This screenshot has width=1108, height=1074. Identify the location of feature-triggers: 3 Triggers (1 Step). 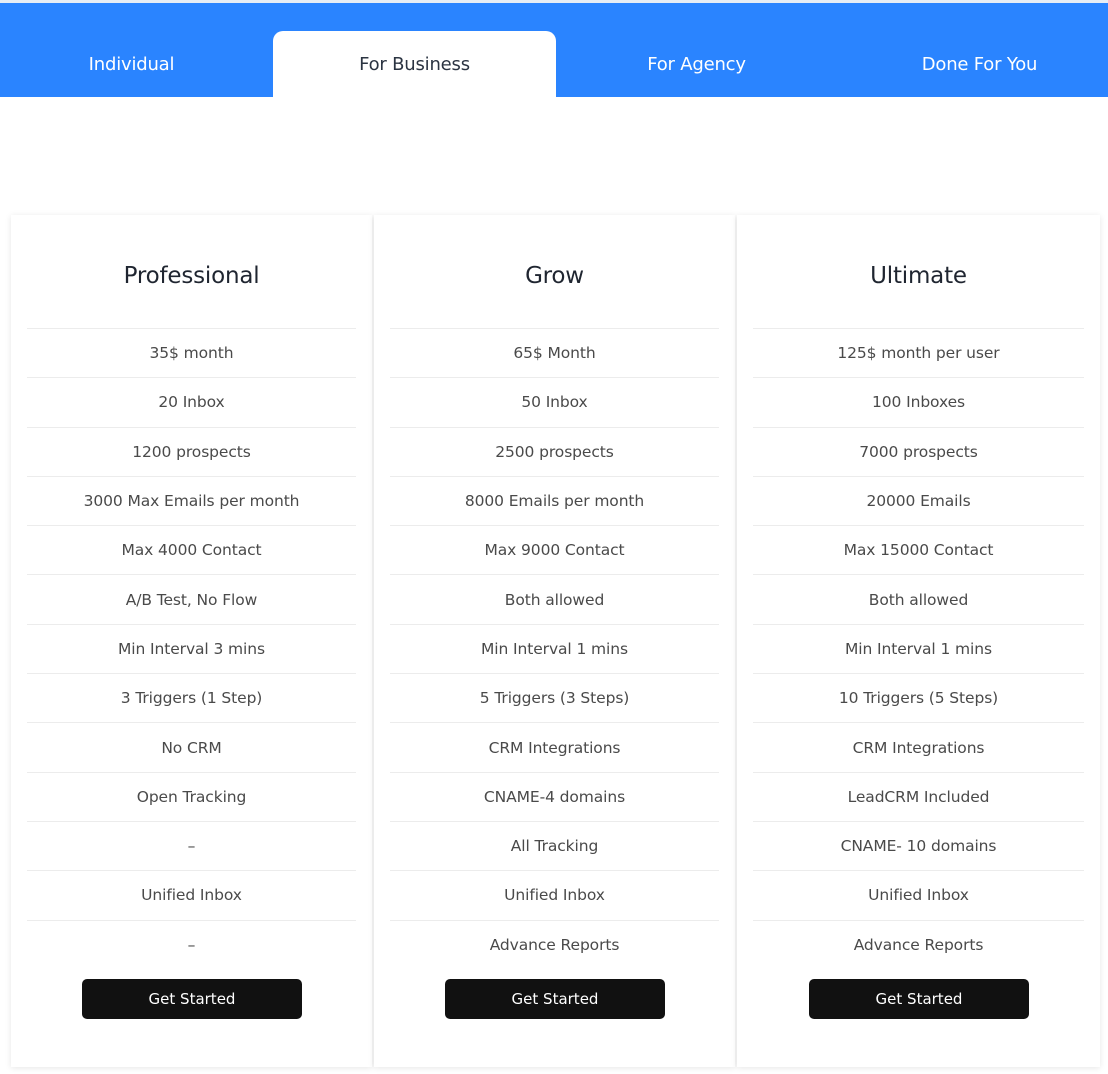
(191, 697).